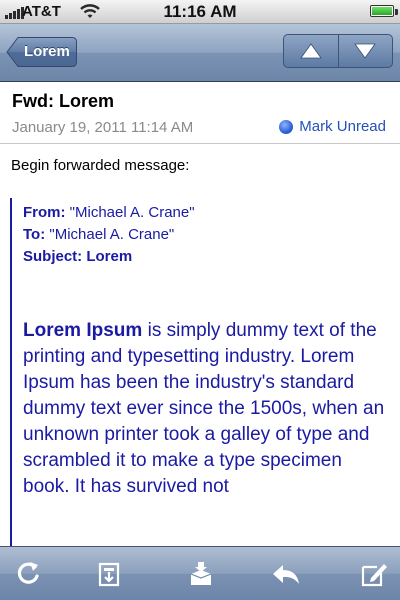 The height and width of the screenshot is (600, 400). Describe the element at coordinates (47, 51) in the screenshot. I see `back-button-label: Lorem` at that location.